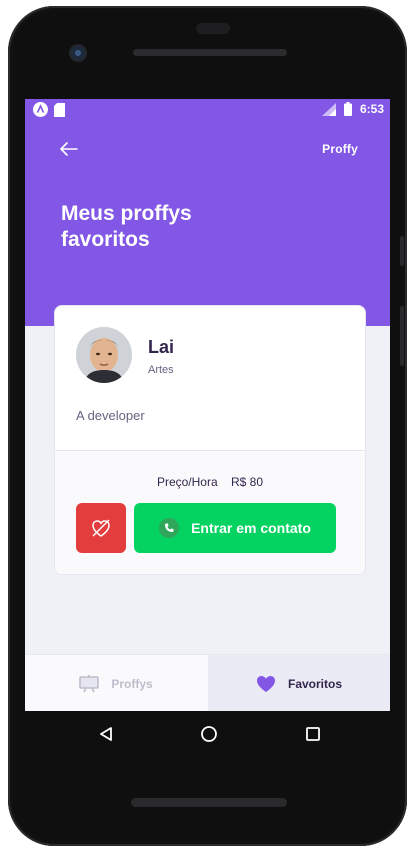 This screenshot has height=851, width=415. I want to click on sensor, so click(213, 28).